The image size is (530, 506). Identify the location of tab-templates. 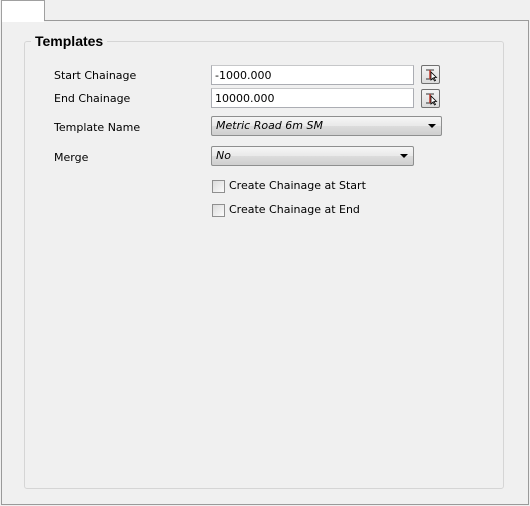
(23, 10).